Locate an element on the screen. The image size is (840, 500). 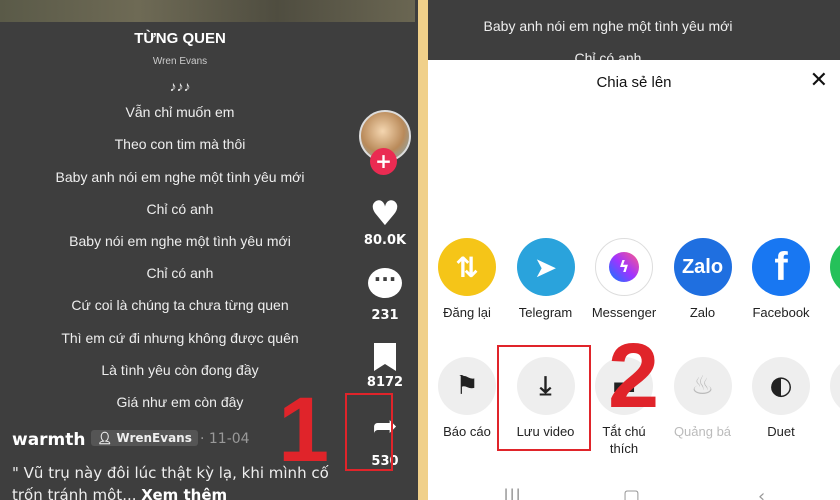
step-number-2: 2 is located at coordinates (634, 376).